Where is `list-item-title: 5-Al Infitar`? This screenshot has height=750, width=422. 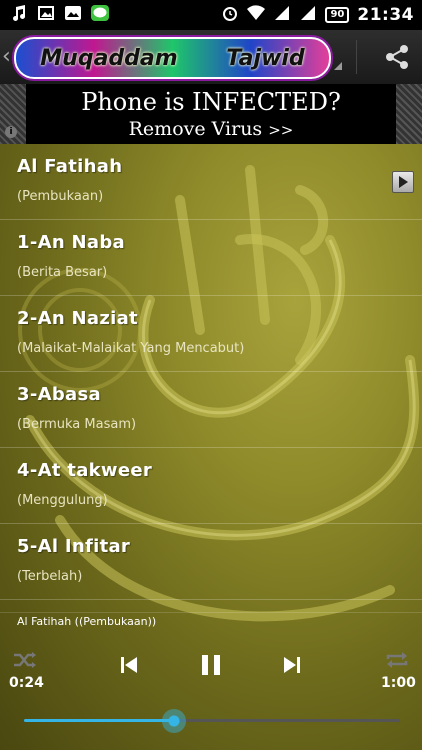 list-item-title: 5-Al Infitar is located at coordinates (74, 546).